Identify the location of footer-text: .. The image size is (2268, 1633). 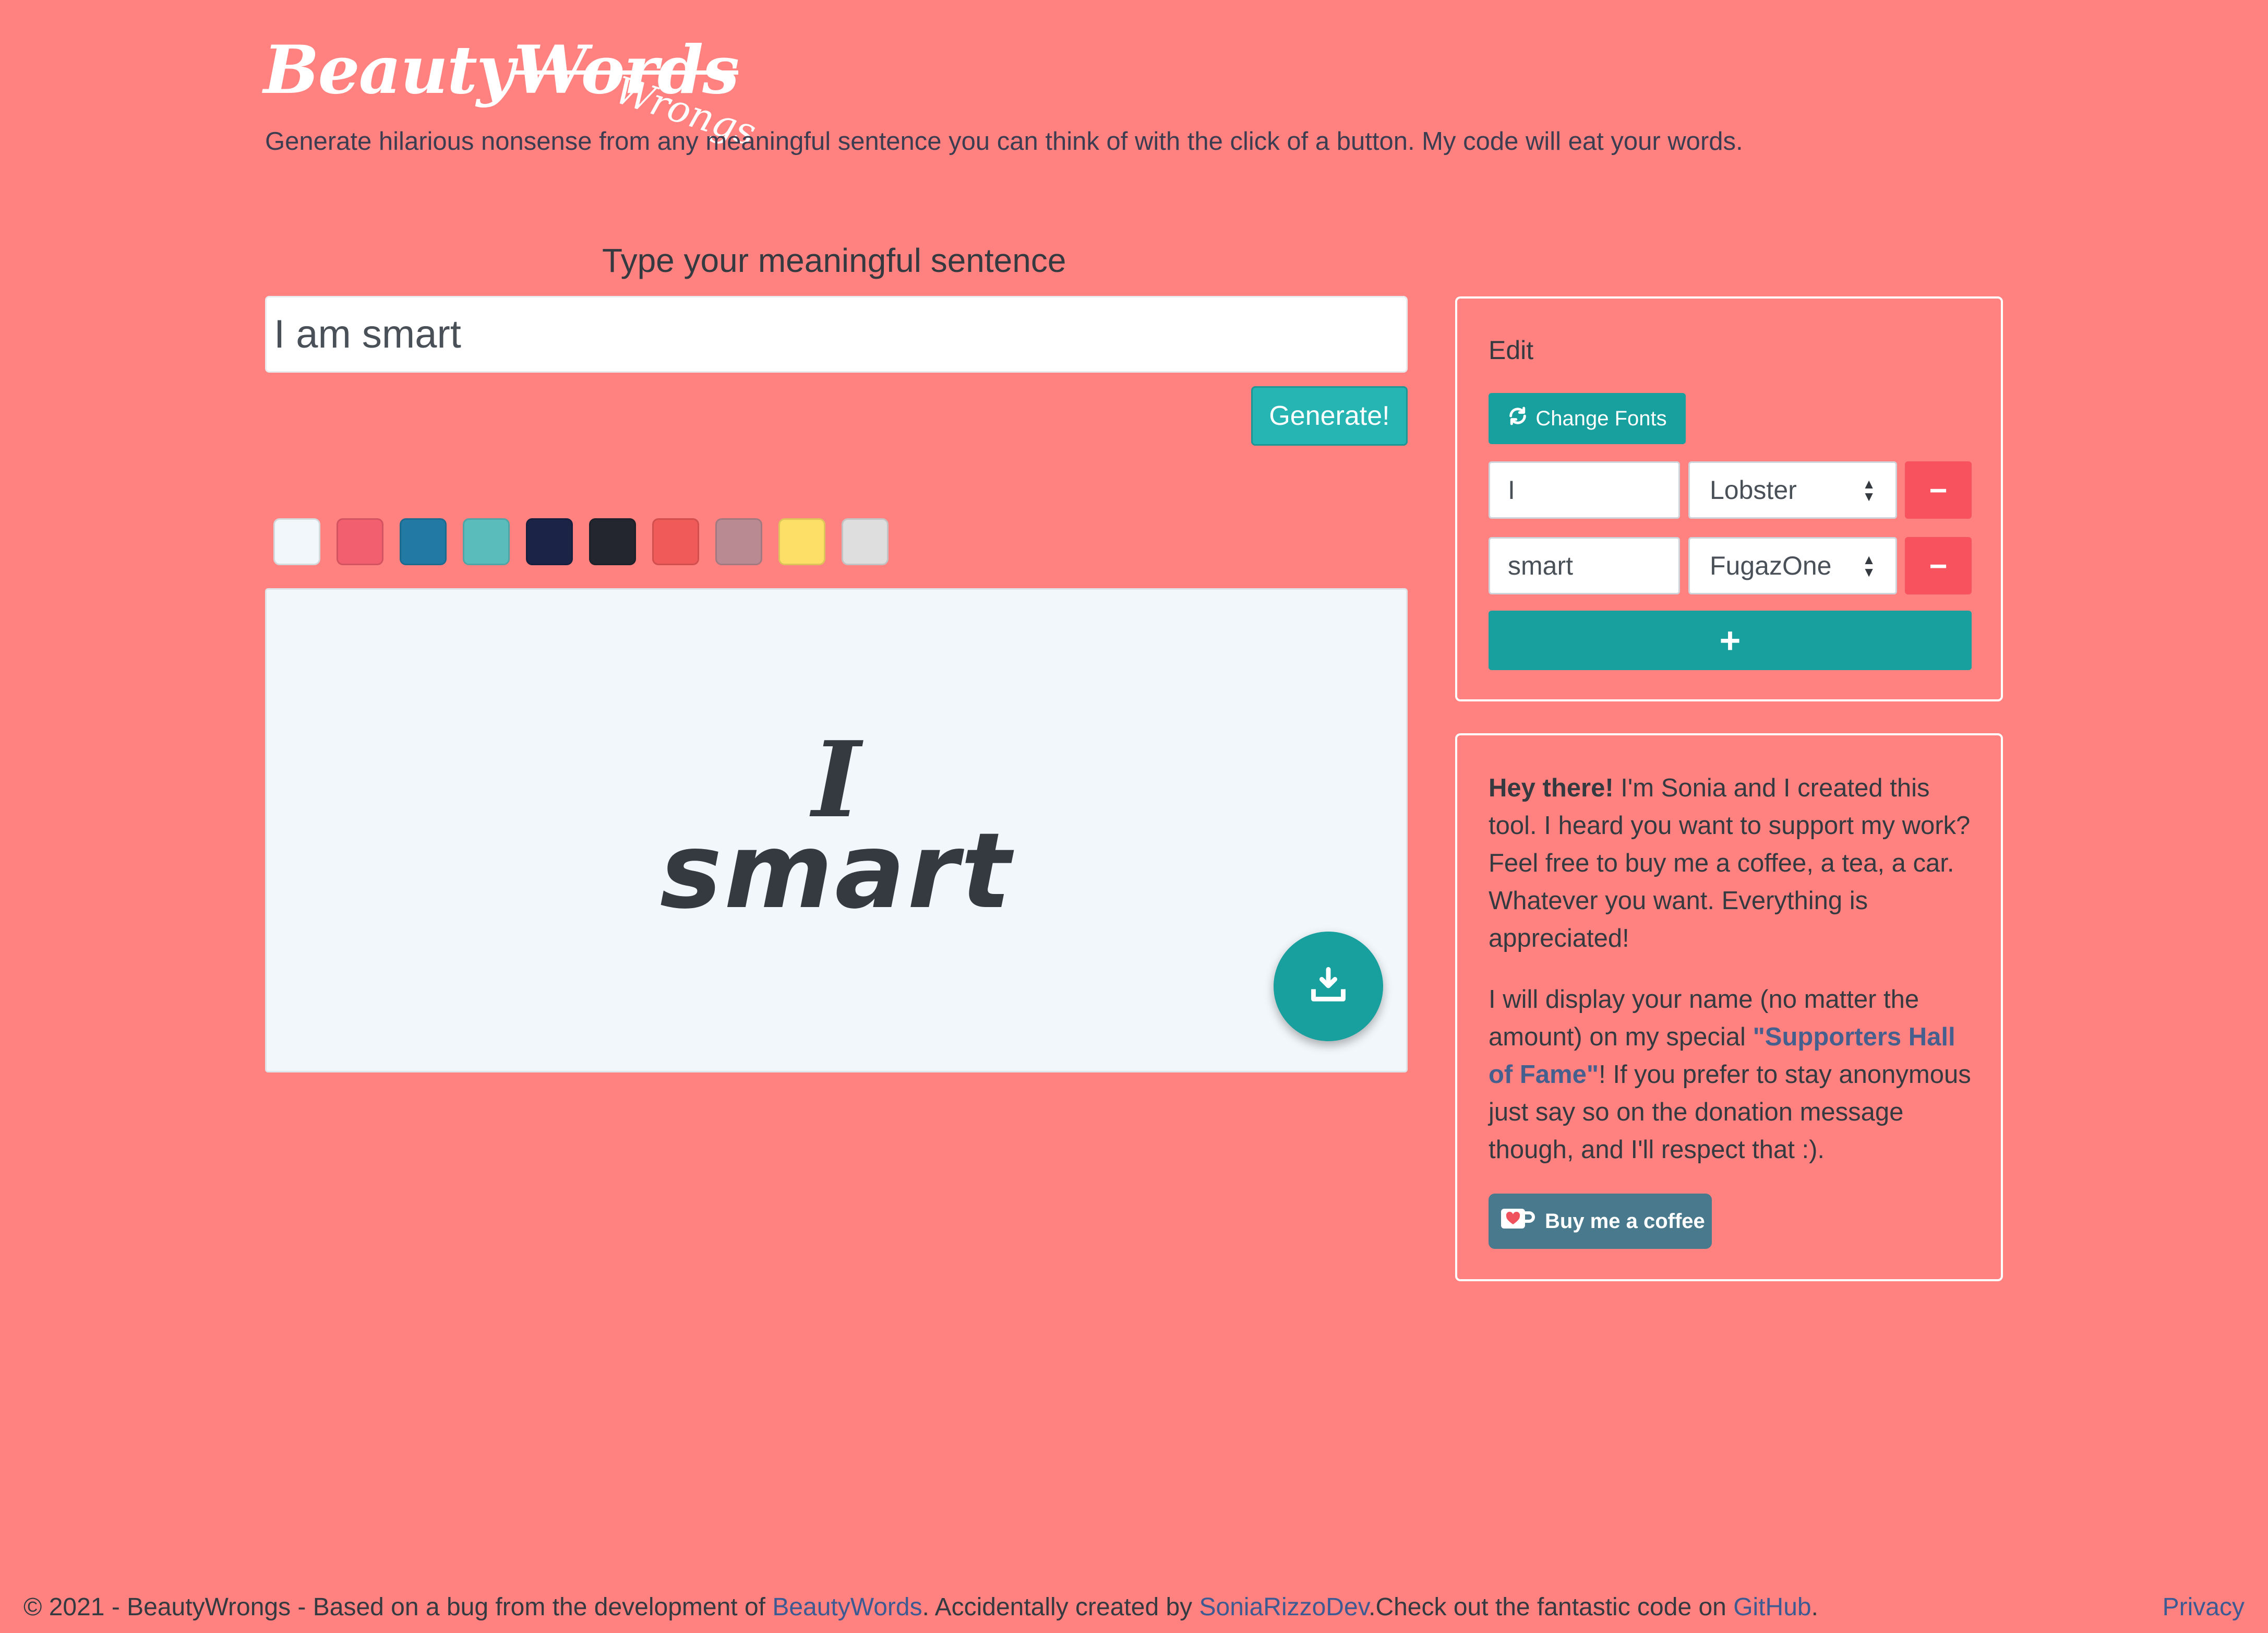
(1814, 1607).